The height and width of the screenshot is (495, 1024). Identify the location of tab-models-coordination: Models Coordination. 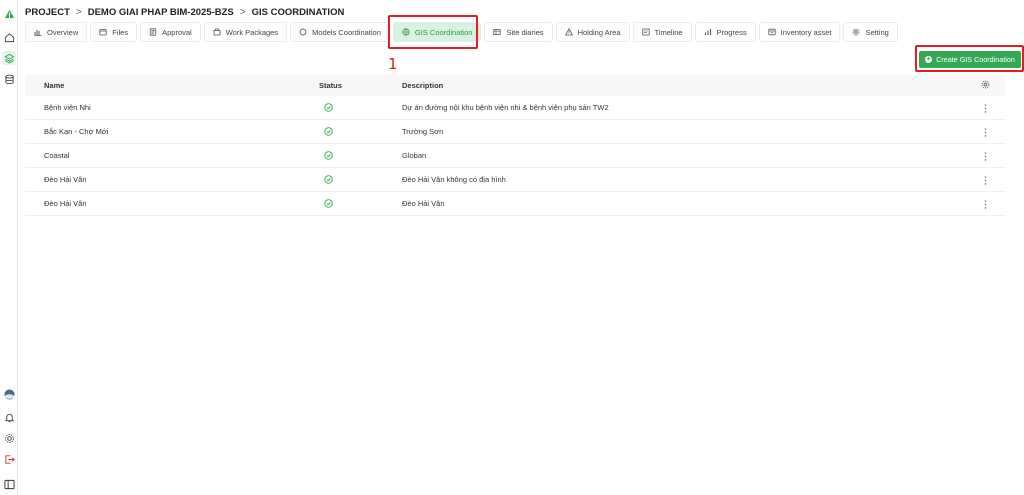
(340, 32).